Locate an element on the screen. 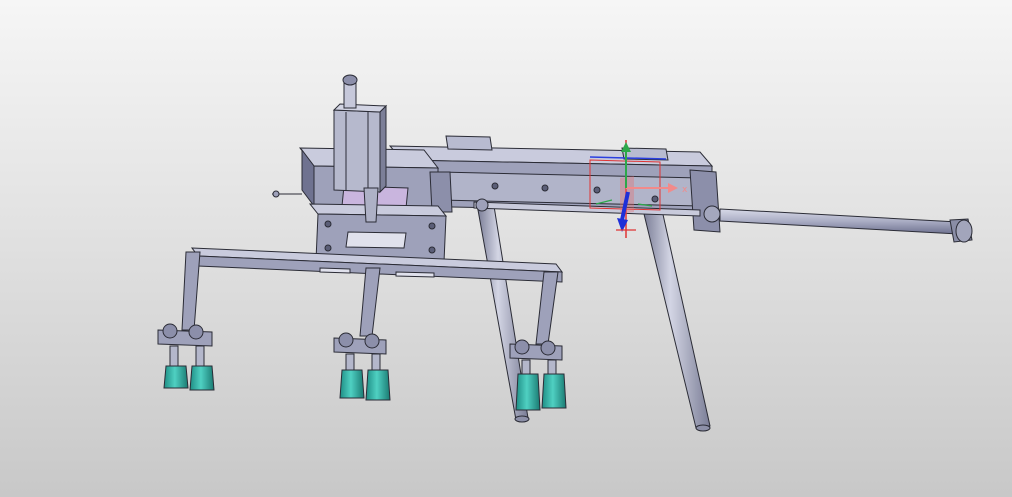 This screenshot has width=1012, height=497. suction-cup-group-left is located at coordinates (186, 357).